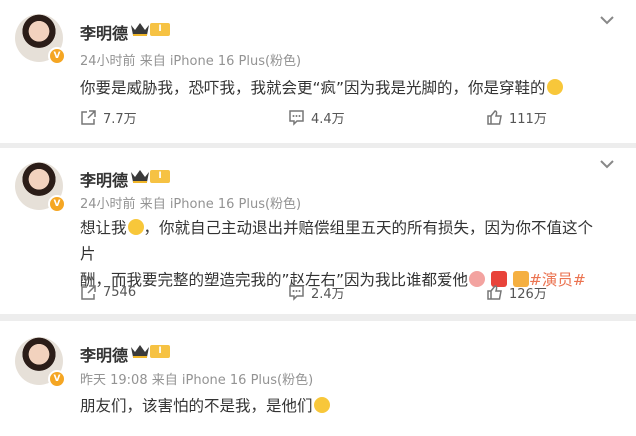  Describe the element at coordinates (120, 292) in the screenshot. I see `share-count: 7546` at that location.